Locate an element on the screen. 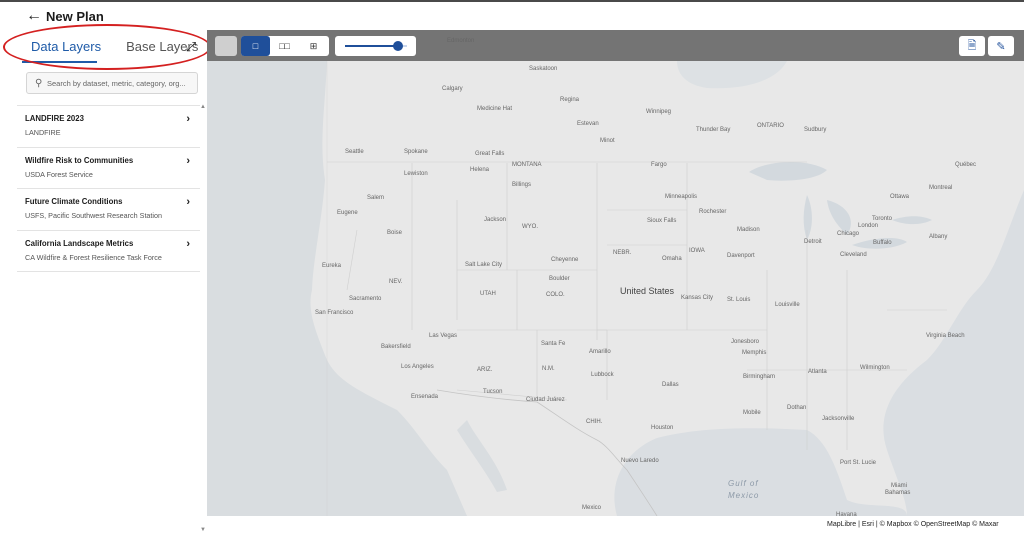  search-box: ⚲ is located at coordinates (112, 83).